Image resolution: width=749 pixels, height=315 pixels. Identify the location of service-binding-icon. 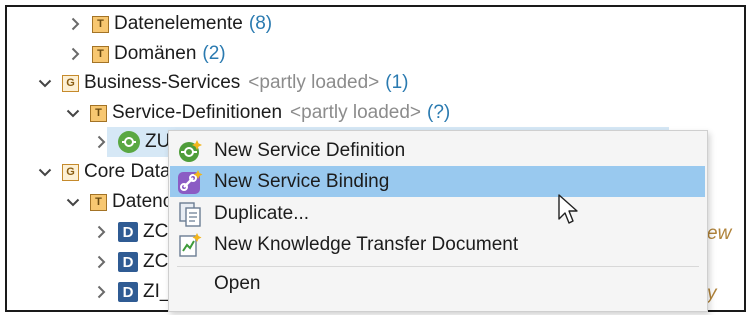
(190, 182).